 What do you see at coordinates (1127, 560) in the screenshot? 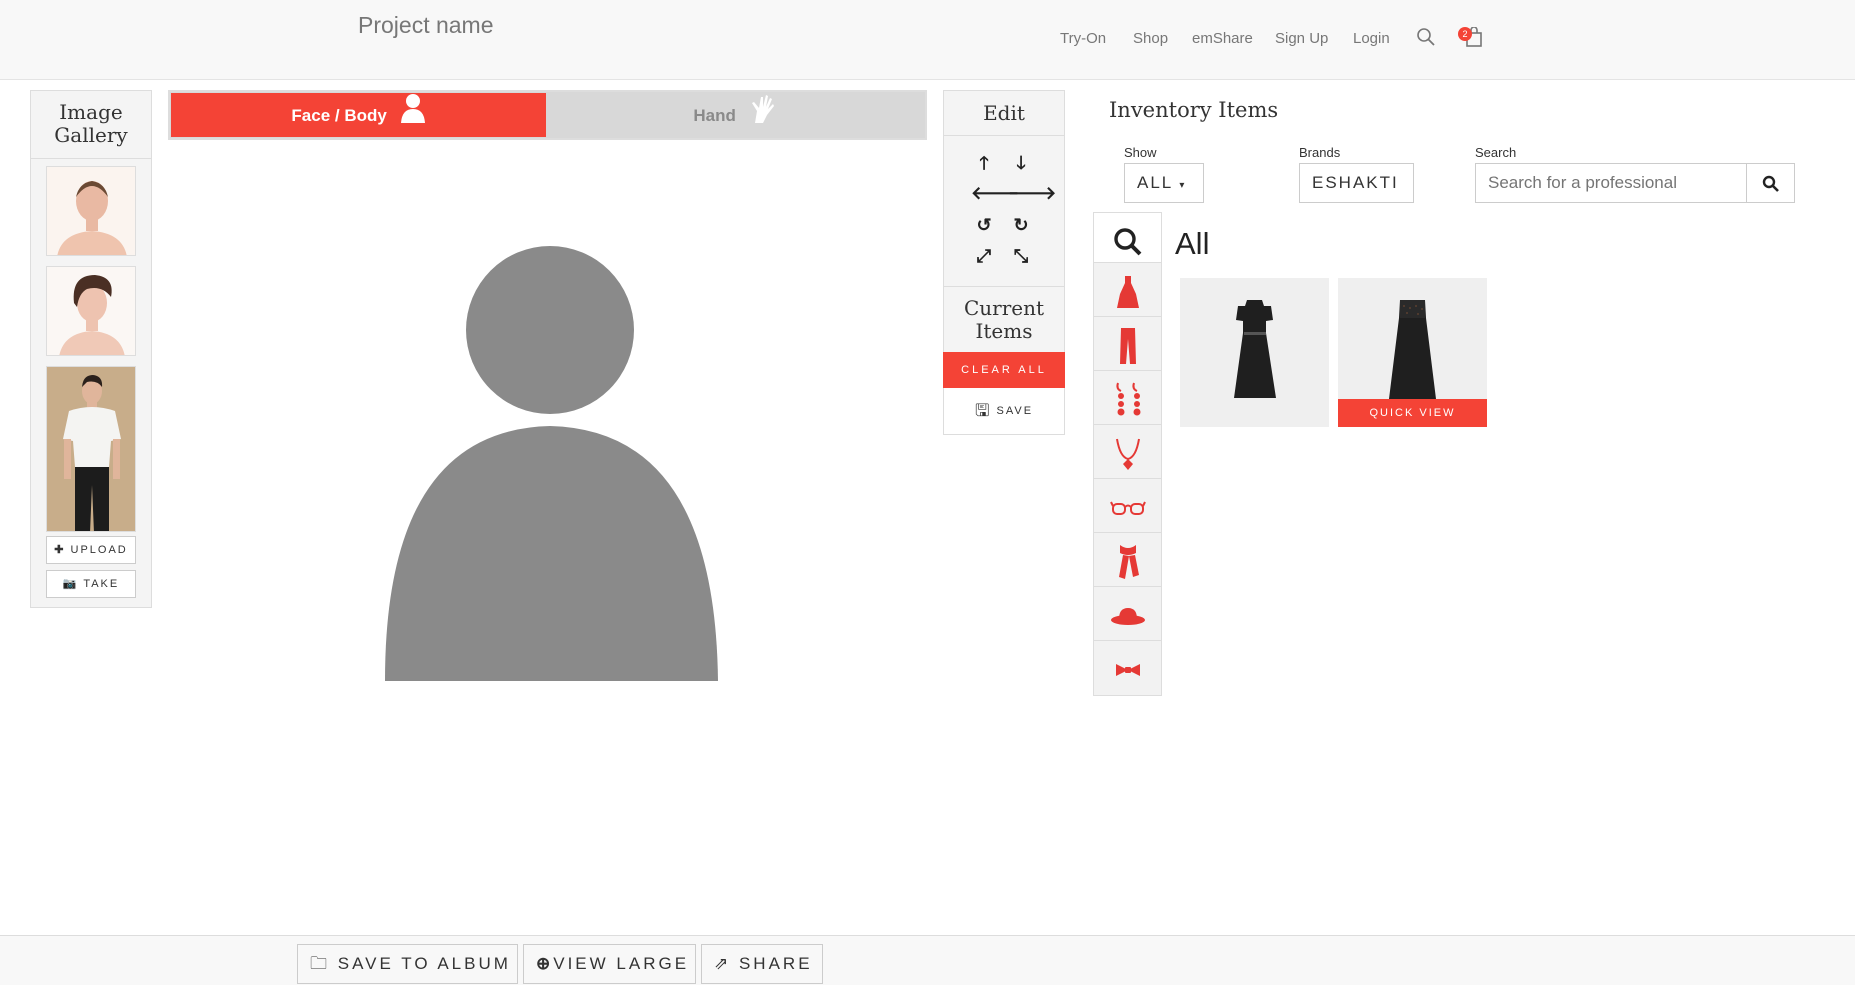
I see `category-scarf-icon` at bounding box center [1127, 560].